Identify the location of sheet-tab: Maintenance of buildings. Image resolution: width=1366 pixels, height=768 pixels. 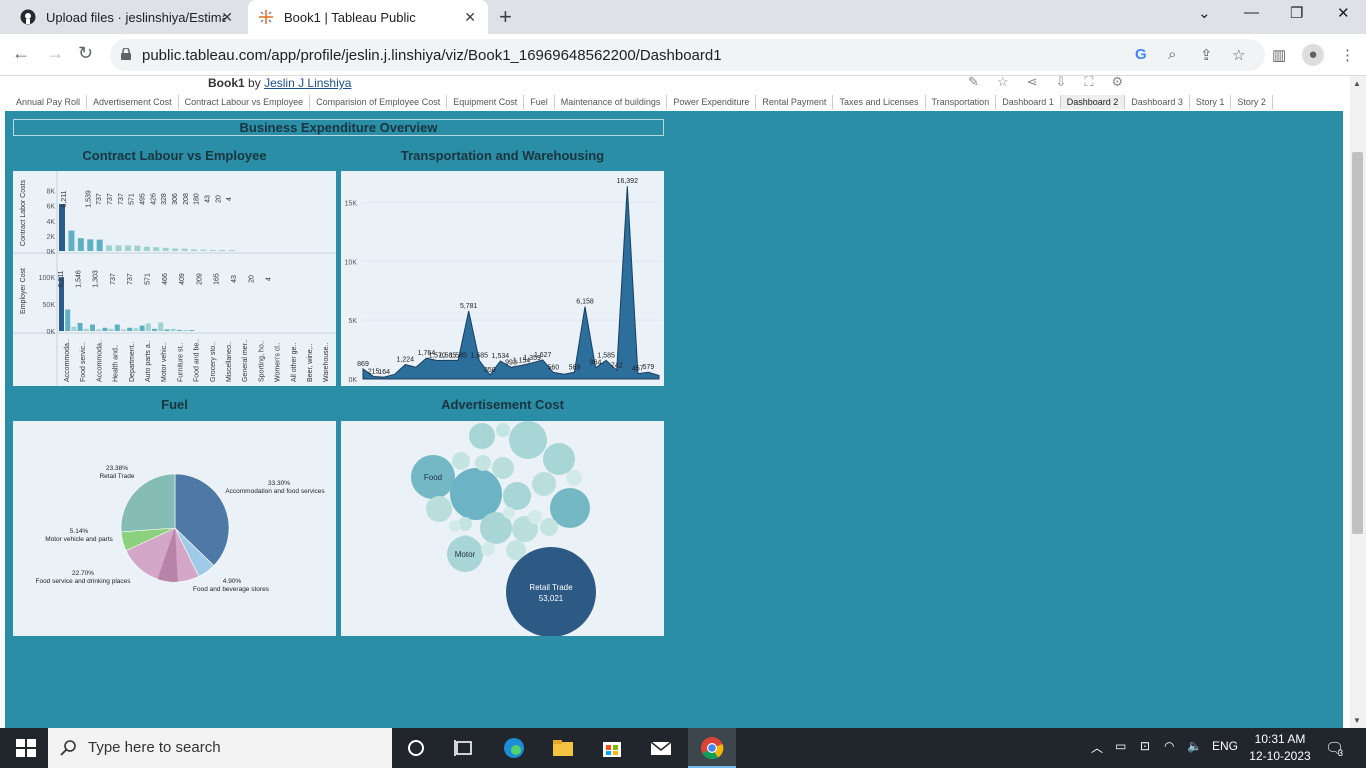
(611, 102).